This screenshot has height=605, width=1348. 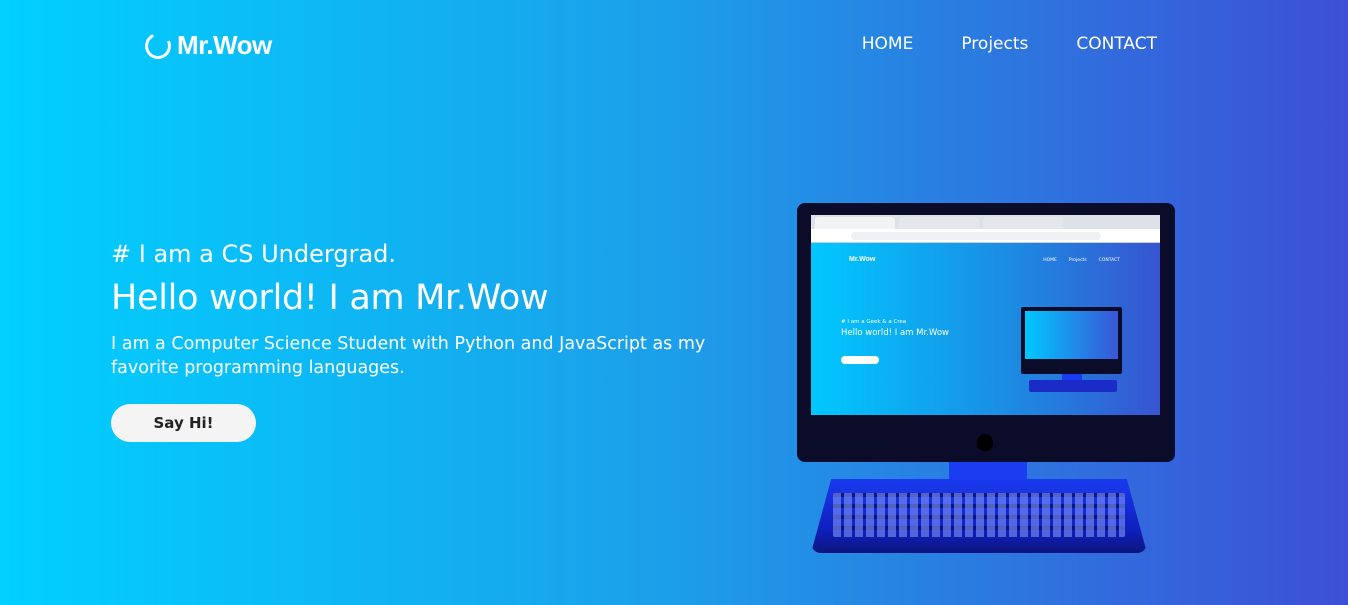 I want to click on mini-keyboard, so click(x=1073, y=386).